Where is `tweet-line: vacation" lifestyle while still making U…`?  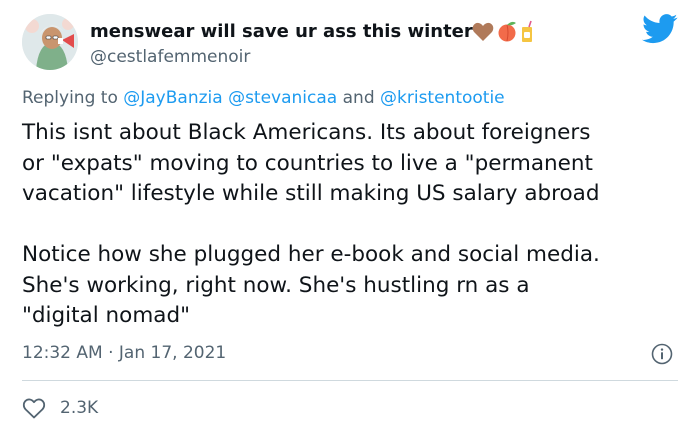 tweet-line: vacation" lifestyle while still making U… is located at coordinates (311, 193).